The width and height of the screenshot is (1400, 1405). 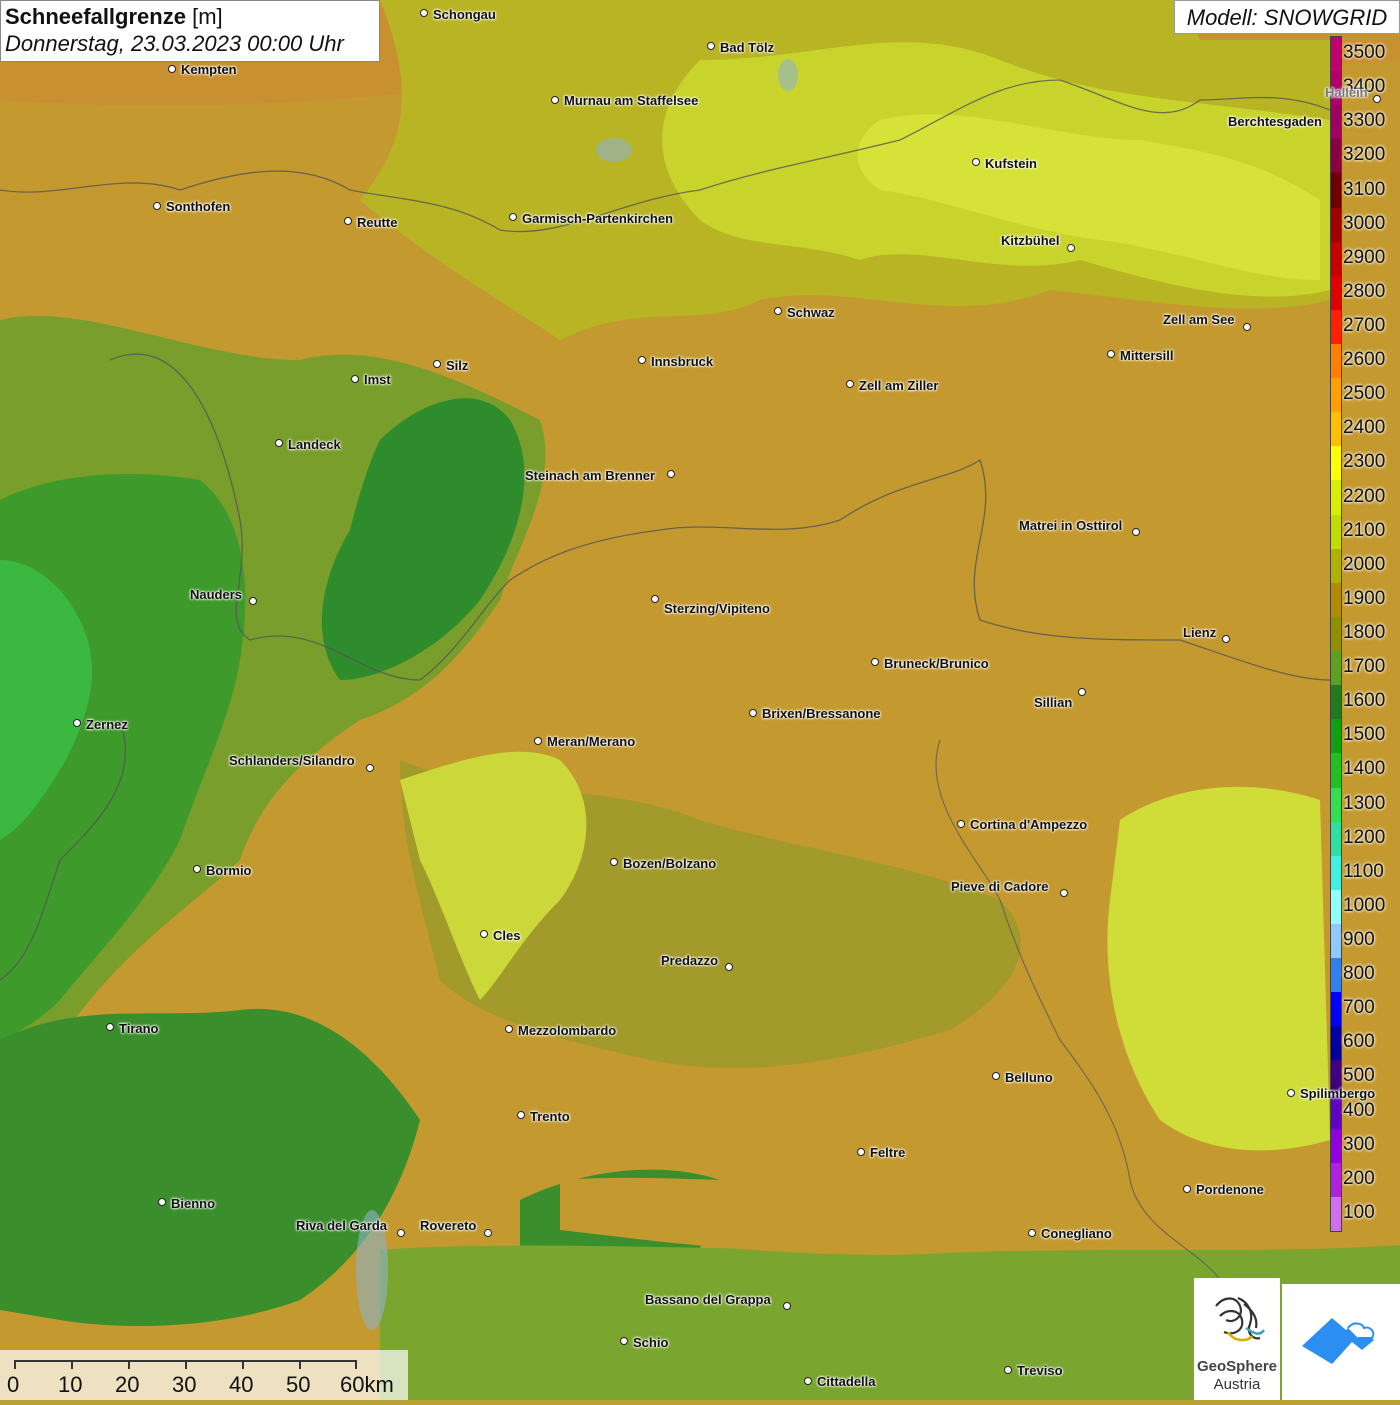 I want to click on geosphere-sub: Austria, so click(x=1237, y=1384).